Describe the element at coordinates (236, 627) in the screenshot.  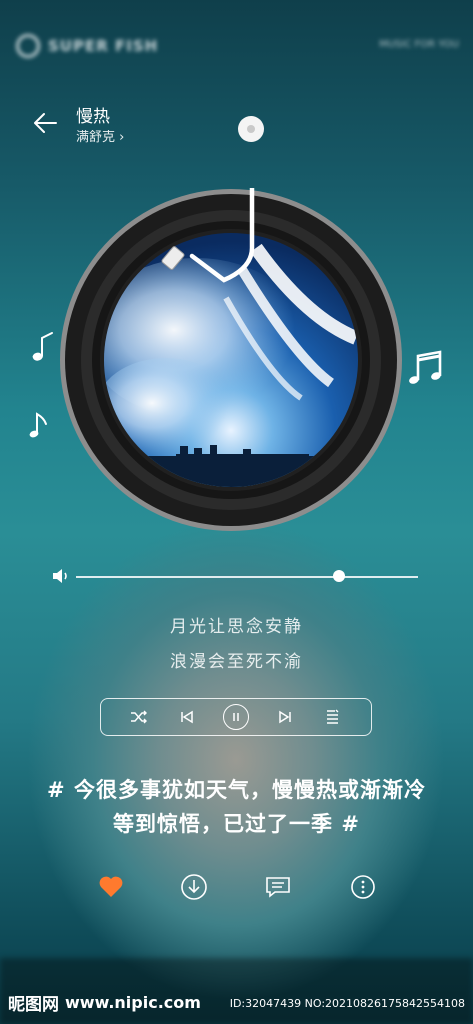
I see `lyric-line-1: 月光让思念安静` at that location.